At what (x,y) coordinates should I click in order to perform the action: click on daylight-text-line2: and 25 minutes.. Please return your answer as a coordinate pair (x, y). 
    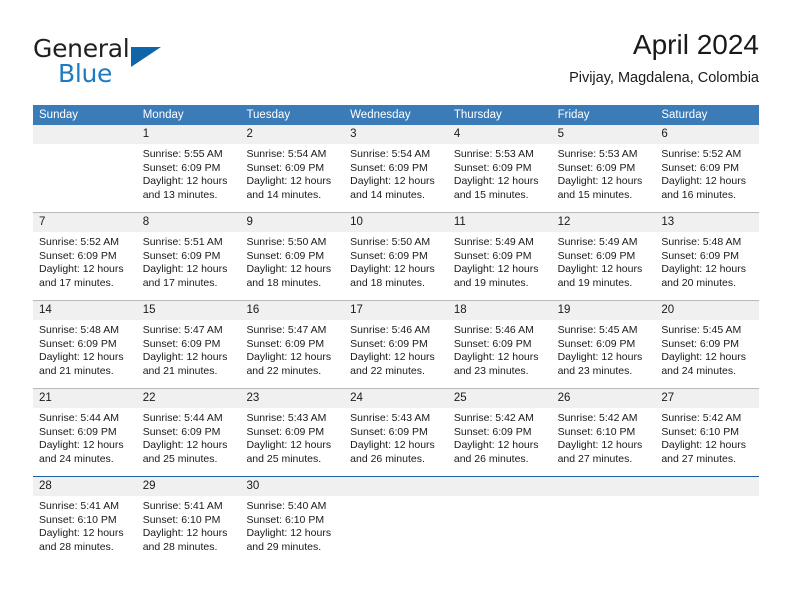
    Looking at the image, I should click on (180, 458).